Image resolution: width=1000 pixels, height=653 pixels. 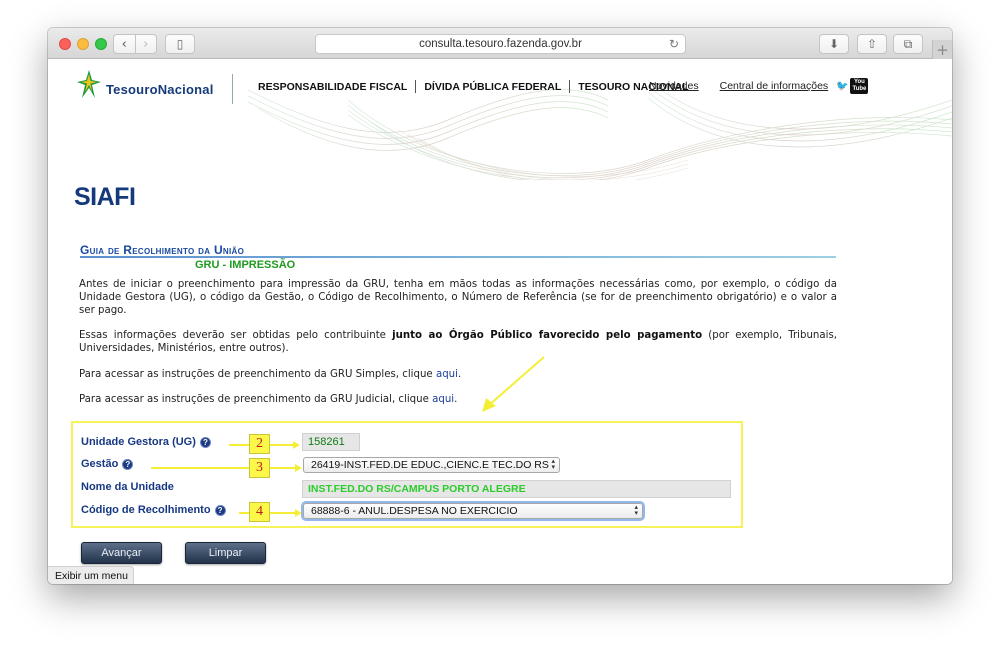 What do you see at coordinates (145, 44) in the screenshot?
I see `forward-icon: ›` at bounding box center [145, 44].